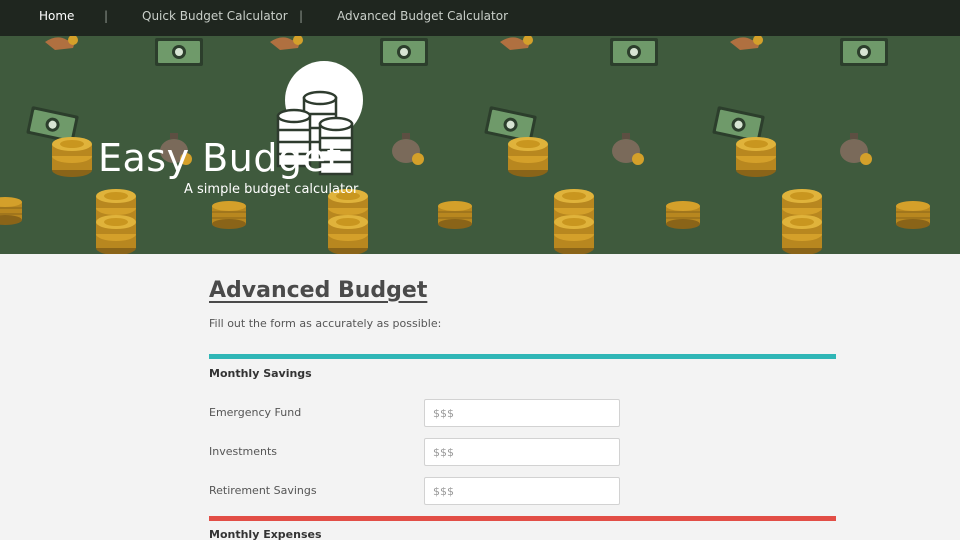 The height and width of the screenshot is (540, 960). I want to click on expenses-section-divider, so click(522, 518).